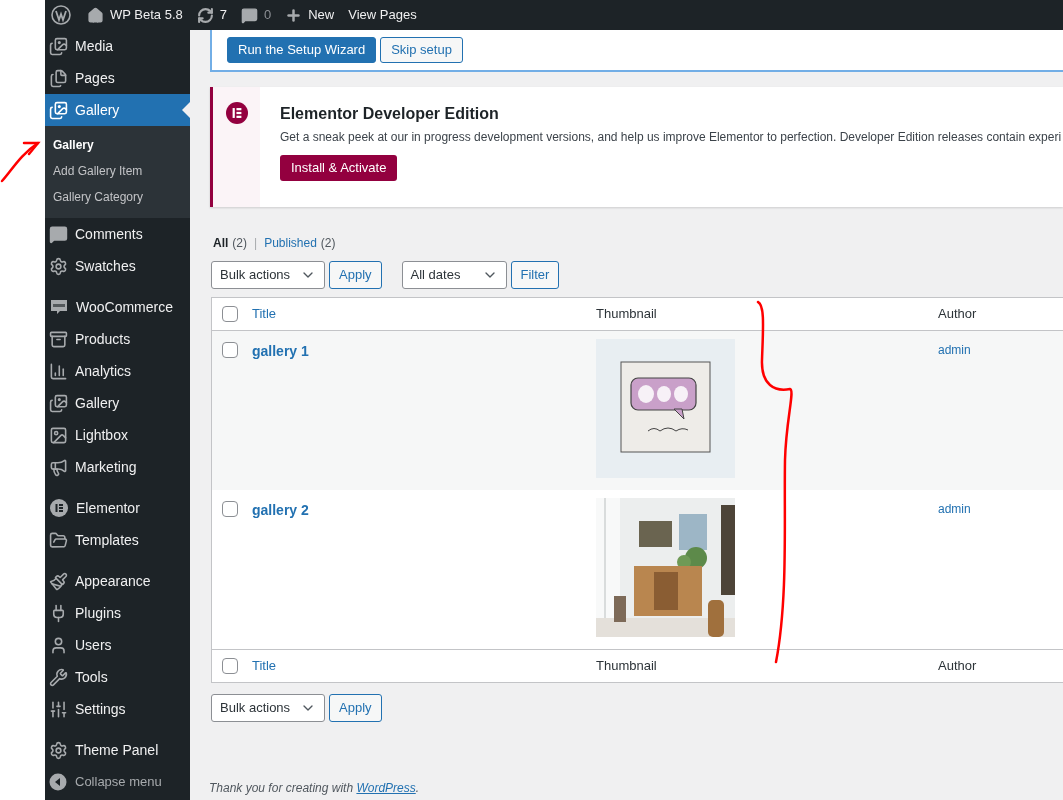 The width and height of the screenshot is (1063, 800). Describe the element at coordinates (280, 351) in the screenshot. I see `gallery-item-link: gallery 1` at that location.